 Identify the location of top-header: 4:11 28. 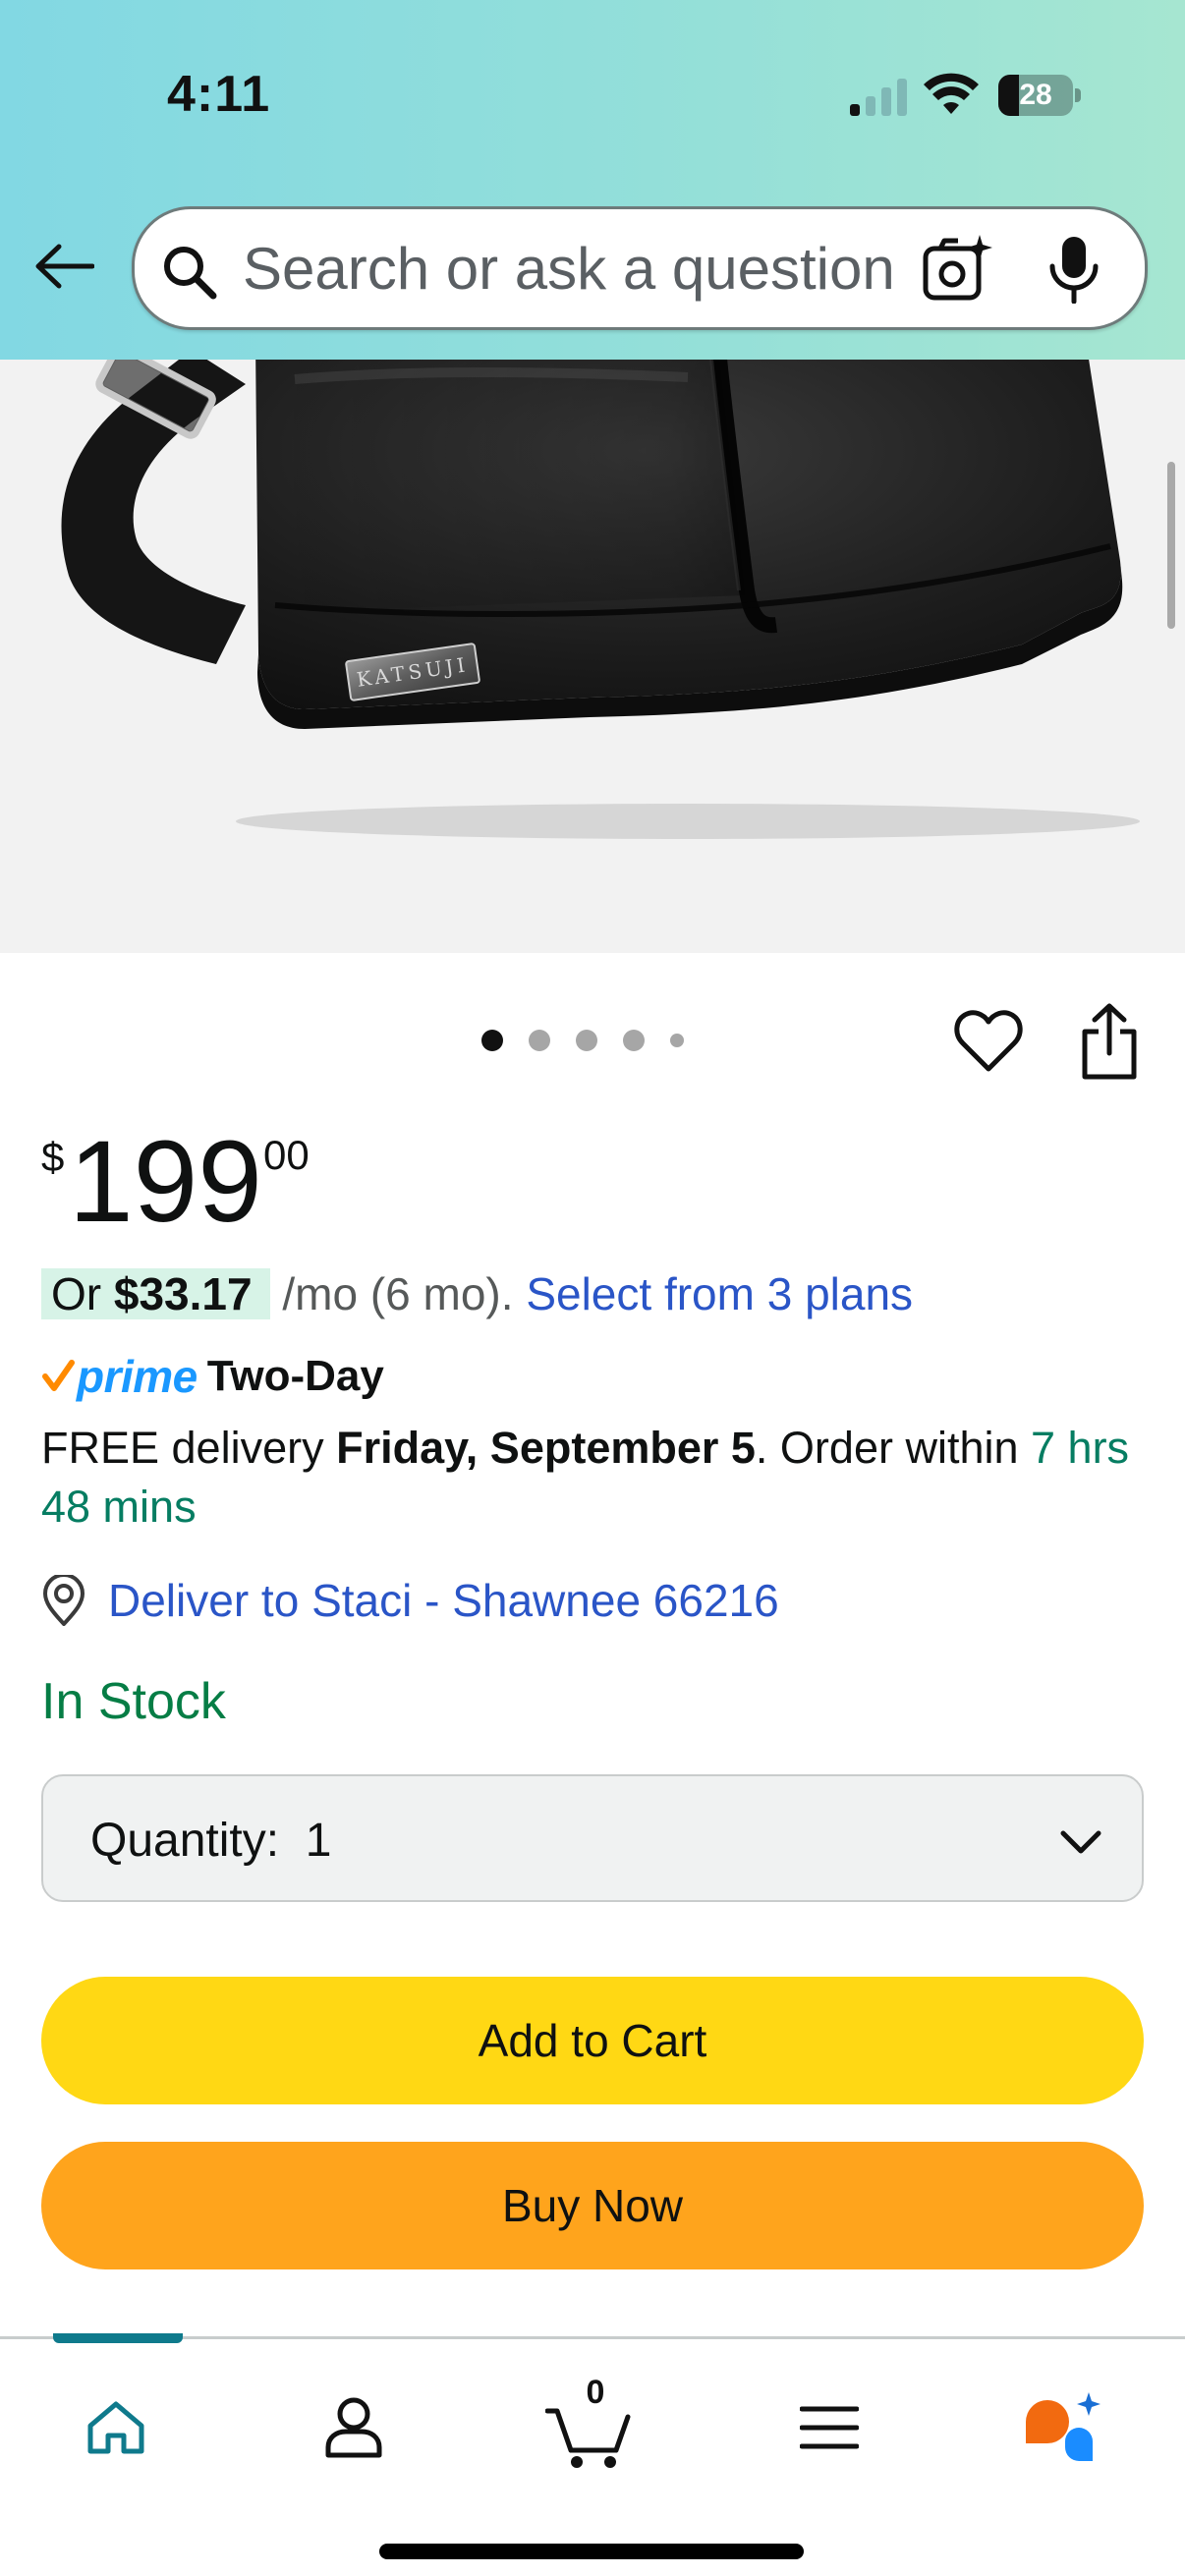
(592, 180).